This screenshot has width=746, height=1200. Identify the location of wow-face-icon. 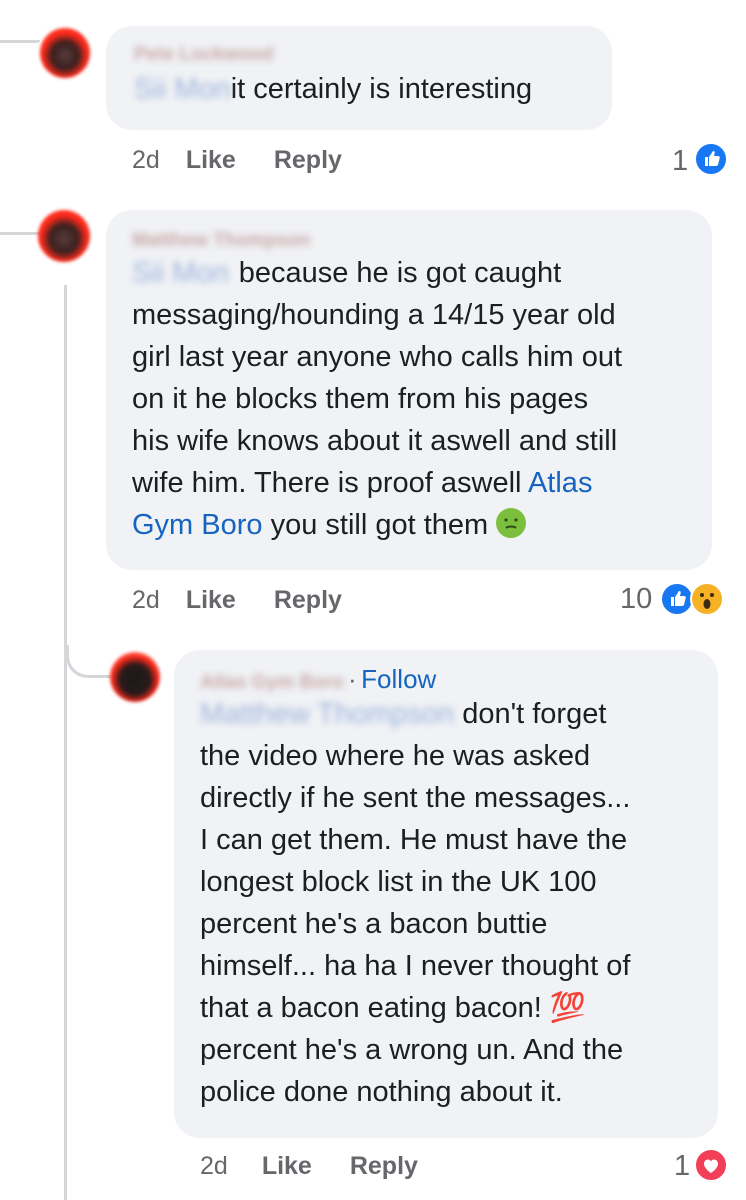
(707, 599).